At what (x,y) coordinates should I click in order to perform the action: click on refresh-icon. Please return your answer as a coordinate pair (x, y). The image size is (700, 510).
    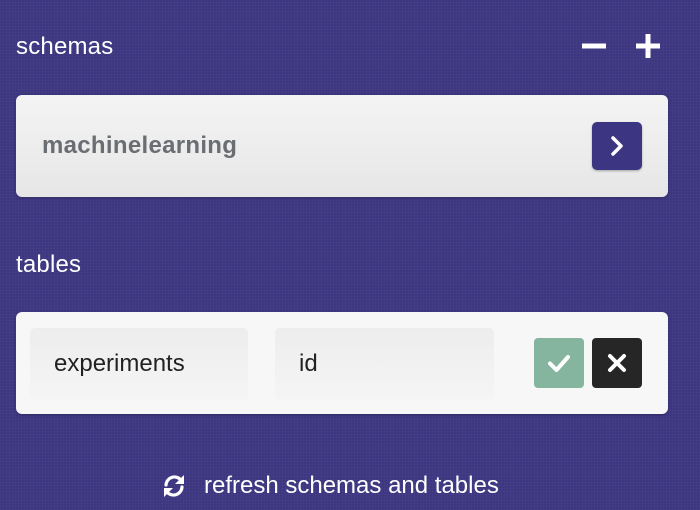
    Looking at the image, I should click on (174, 486).